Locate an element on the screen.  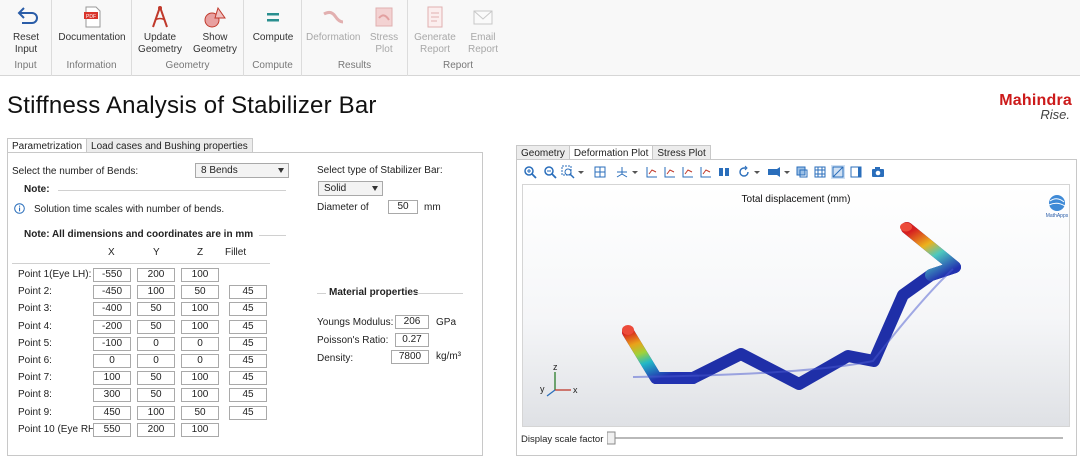
grid-icon is located at coordinates (820, 172).